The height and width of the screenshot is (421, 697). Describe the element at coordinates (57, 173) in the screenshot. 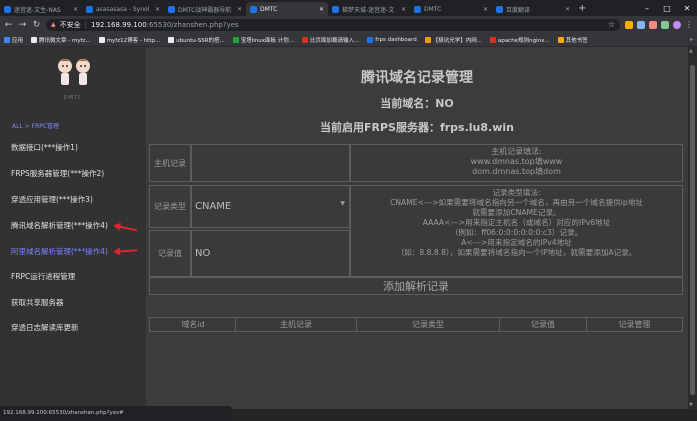

I see `sidebar-nav-item: FRPS服务器管理(***操作2)` at that location.